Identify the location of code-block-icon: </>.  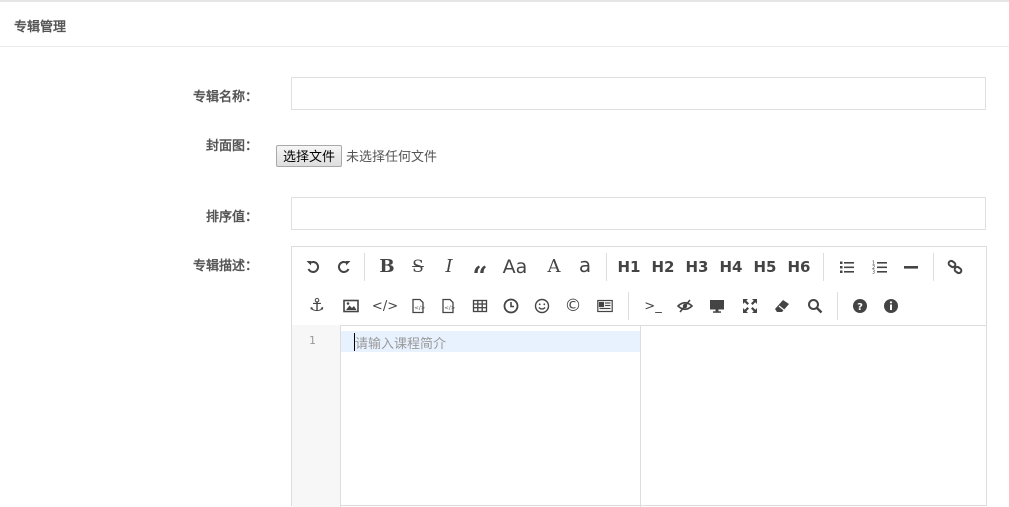
(418, 306).